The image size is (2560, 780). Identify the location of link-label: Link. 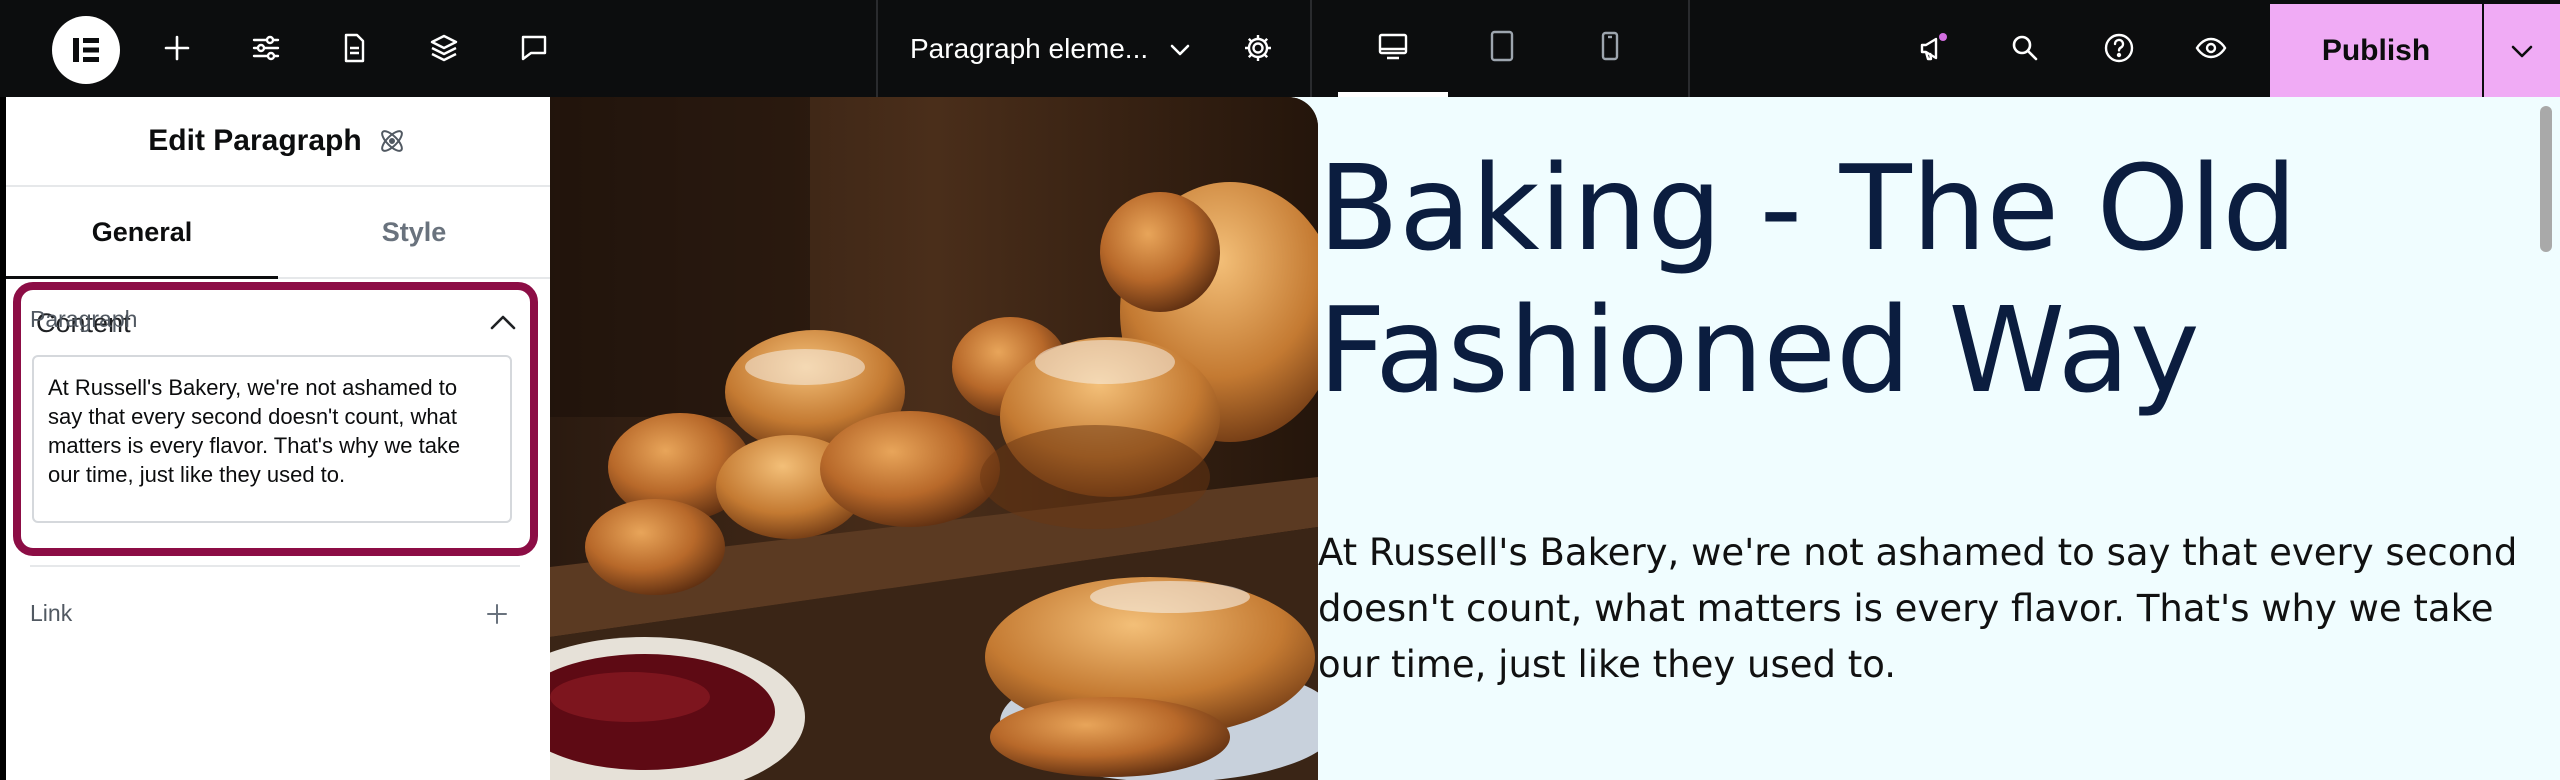
(51, 613).